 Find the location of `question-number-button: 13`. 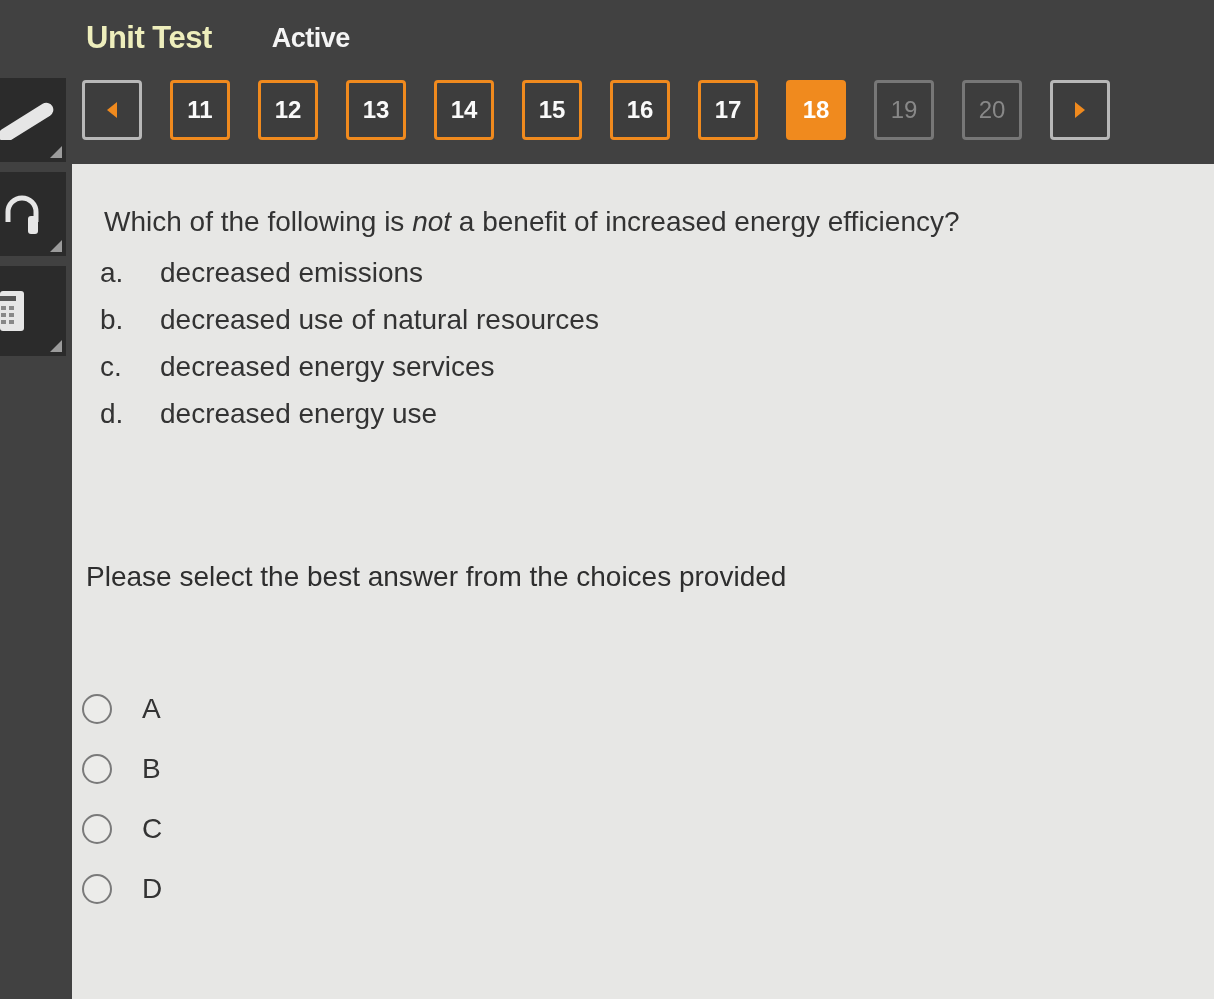

question-number-button: 13 is located at coordinates (376, 110).